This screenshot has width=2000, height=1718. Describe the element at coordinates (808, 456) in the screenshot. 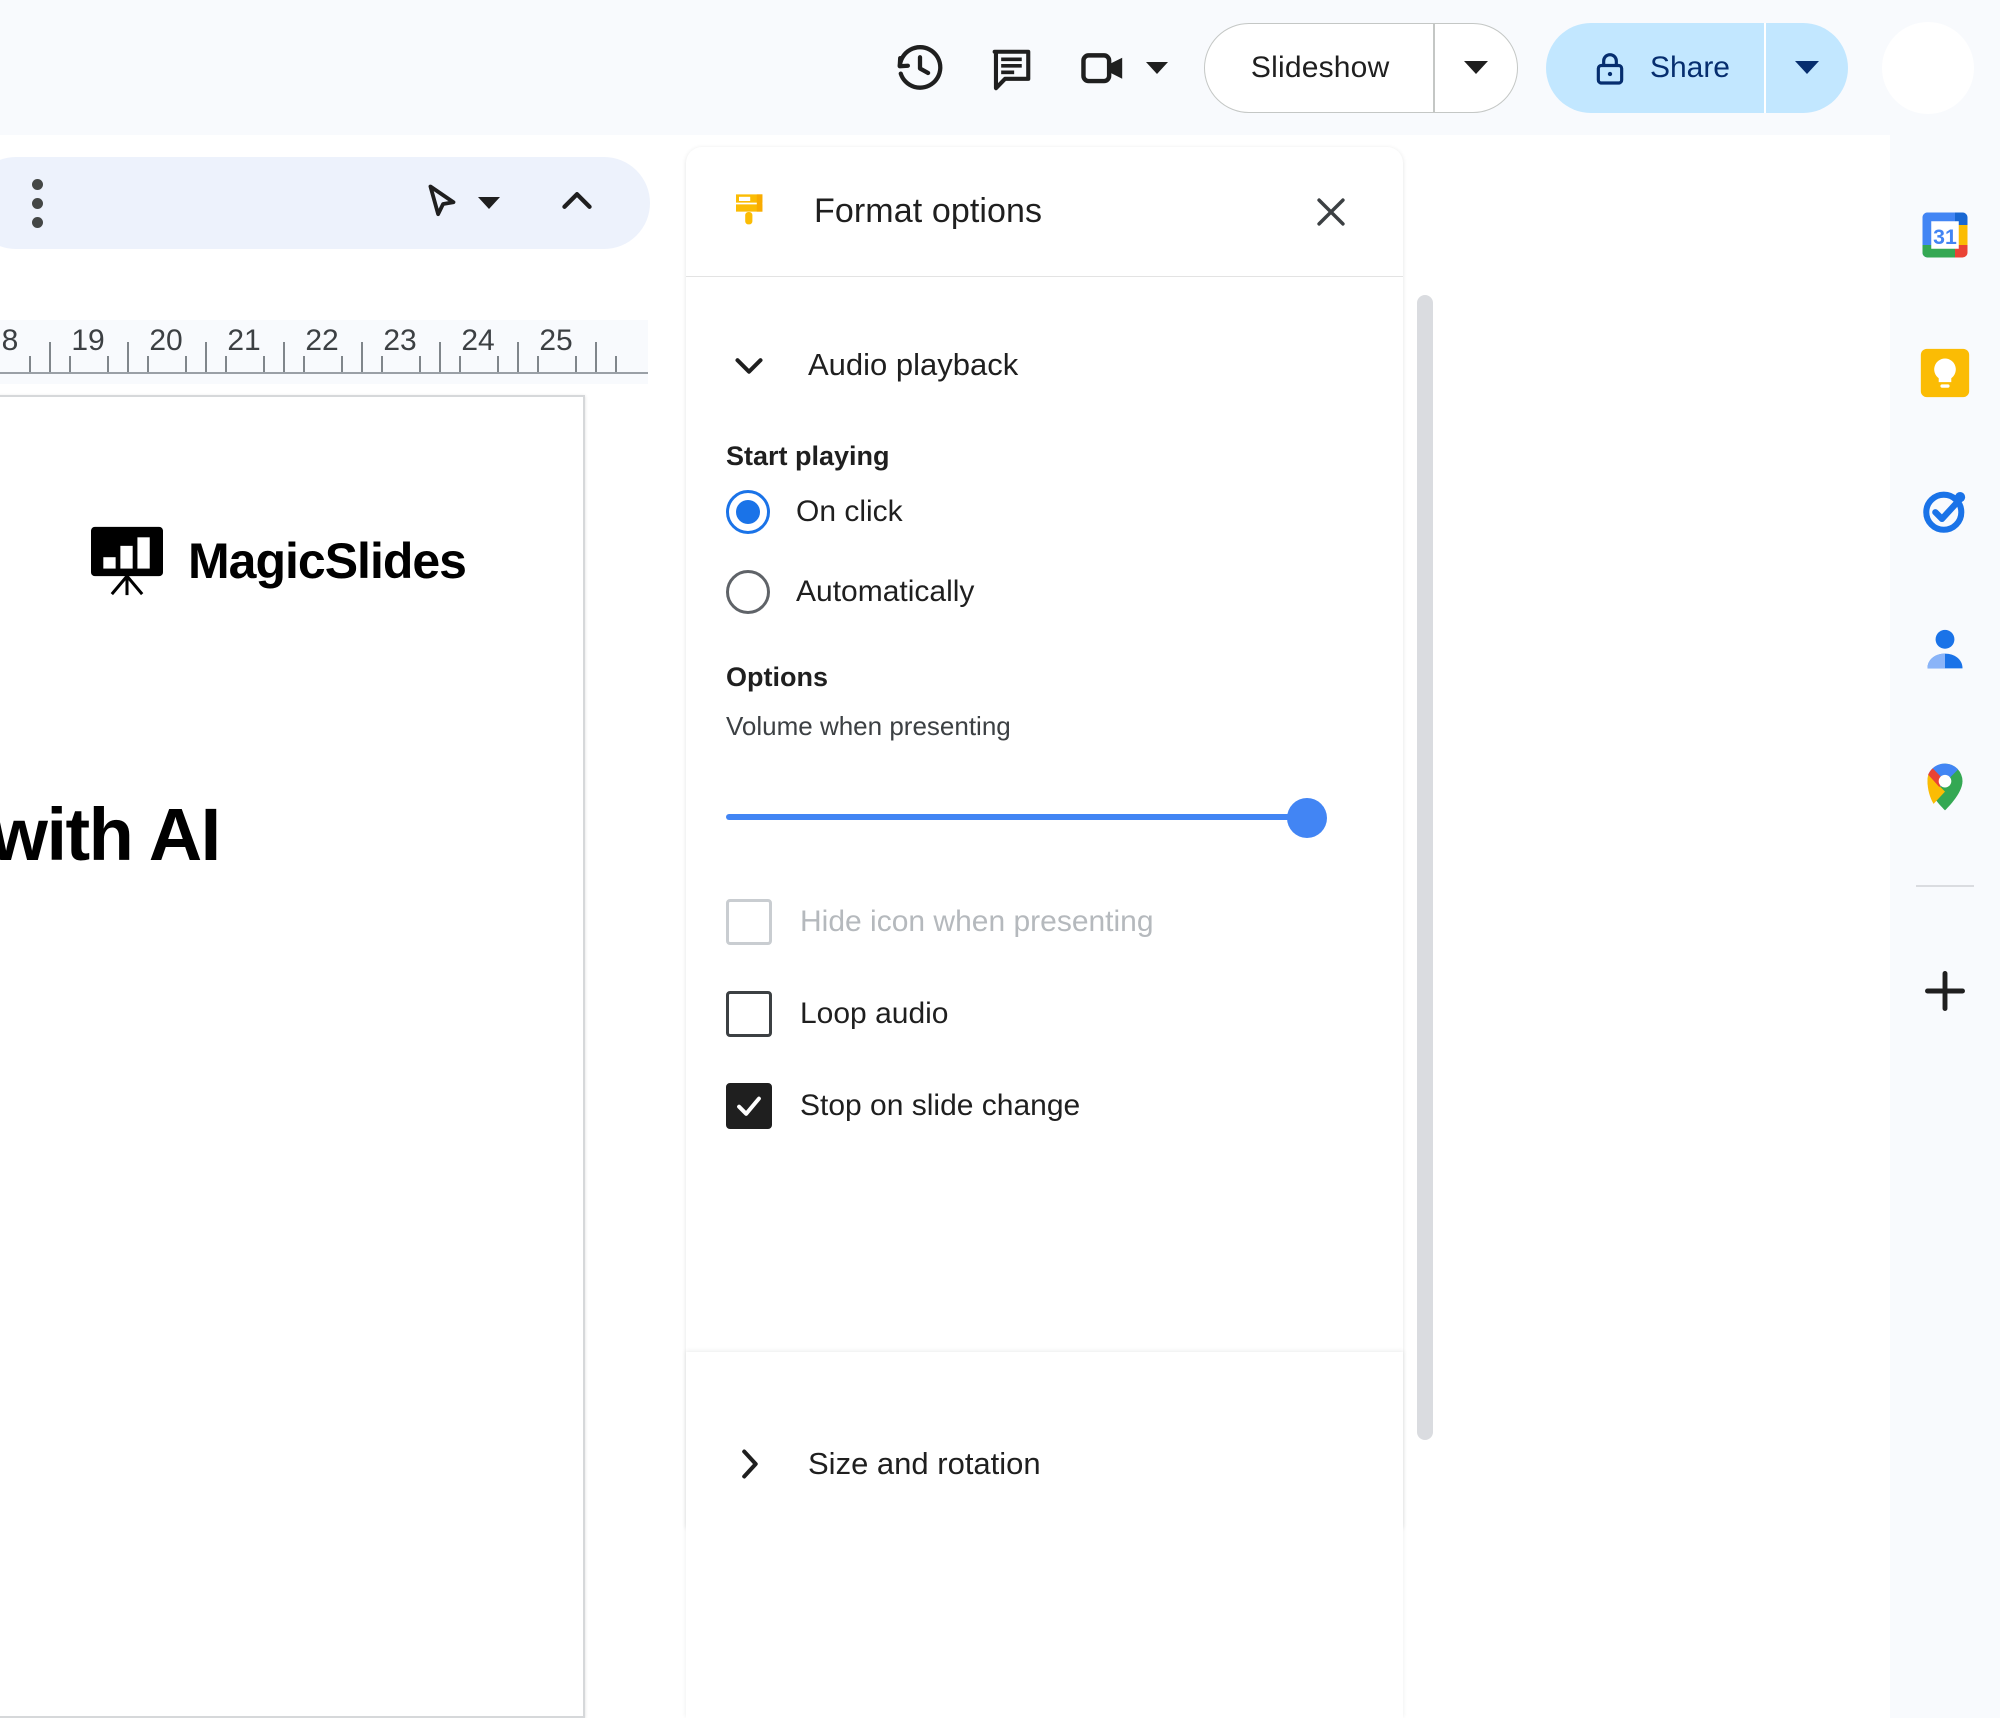

I see `start-playing-label: Start playing` at that location.